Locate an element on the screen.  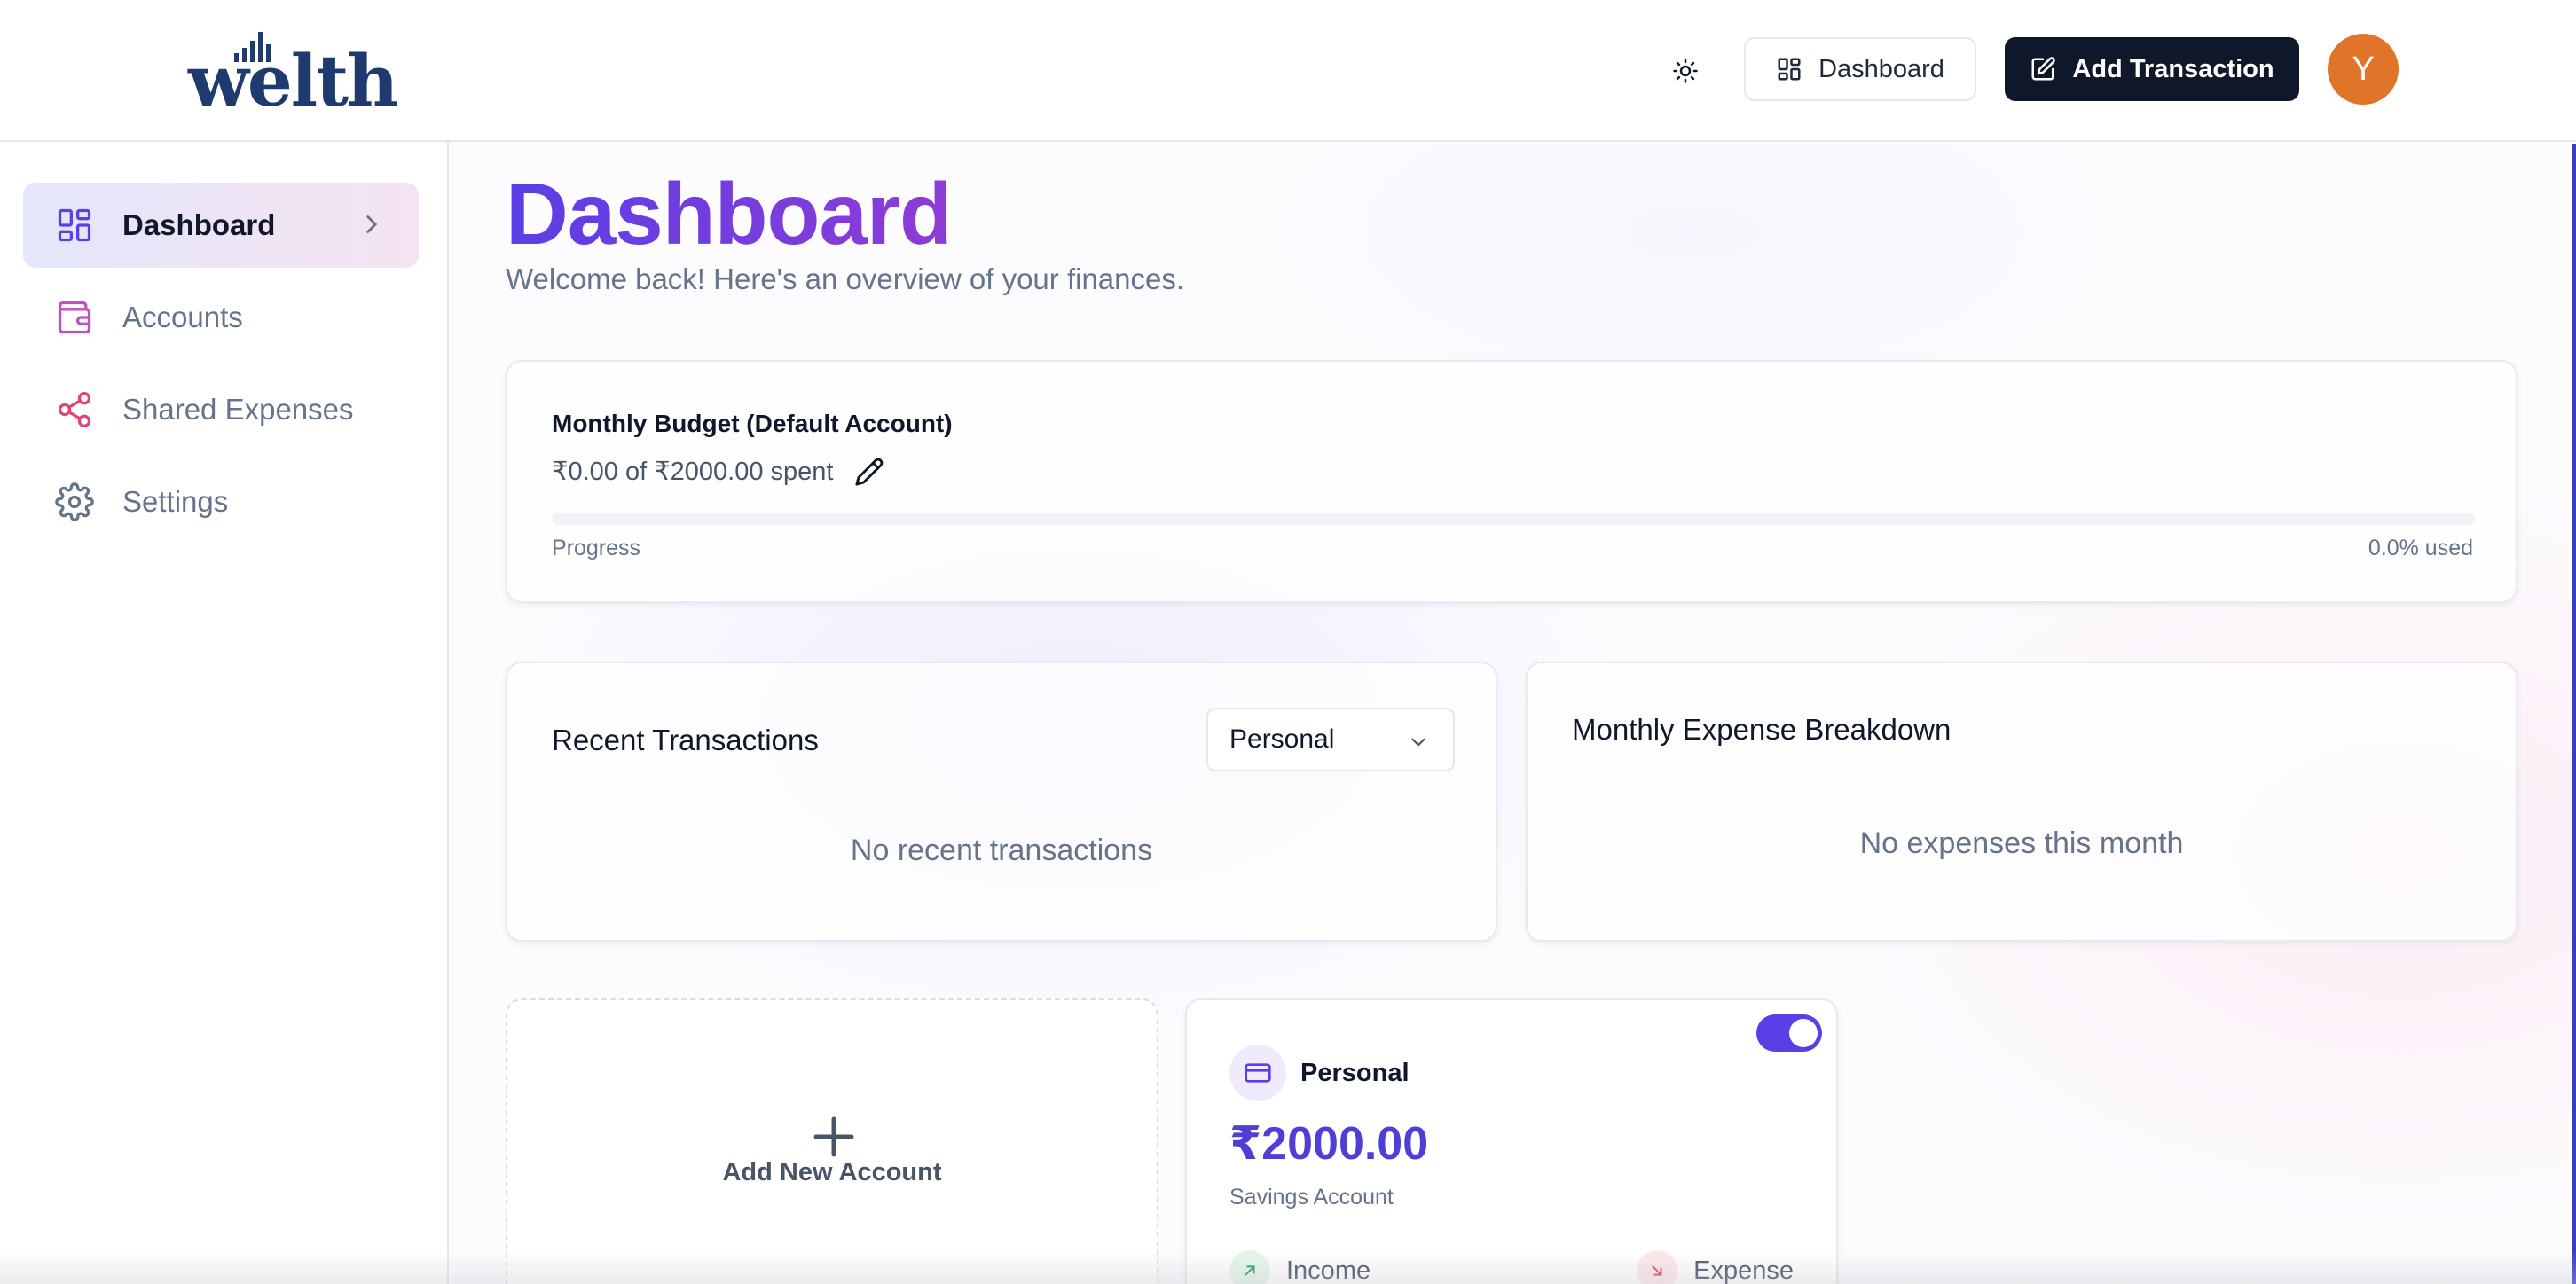
sidebar-item-accounts: Accounts is located at coordinates (221, 317).